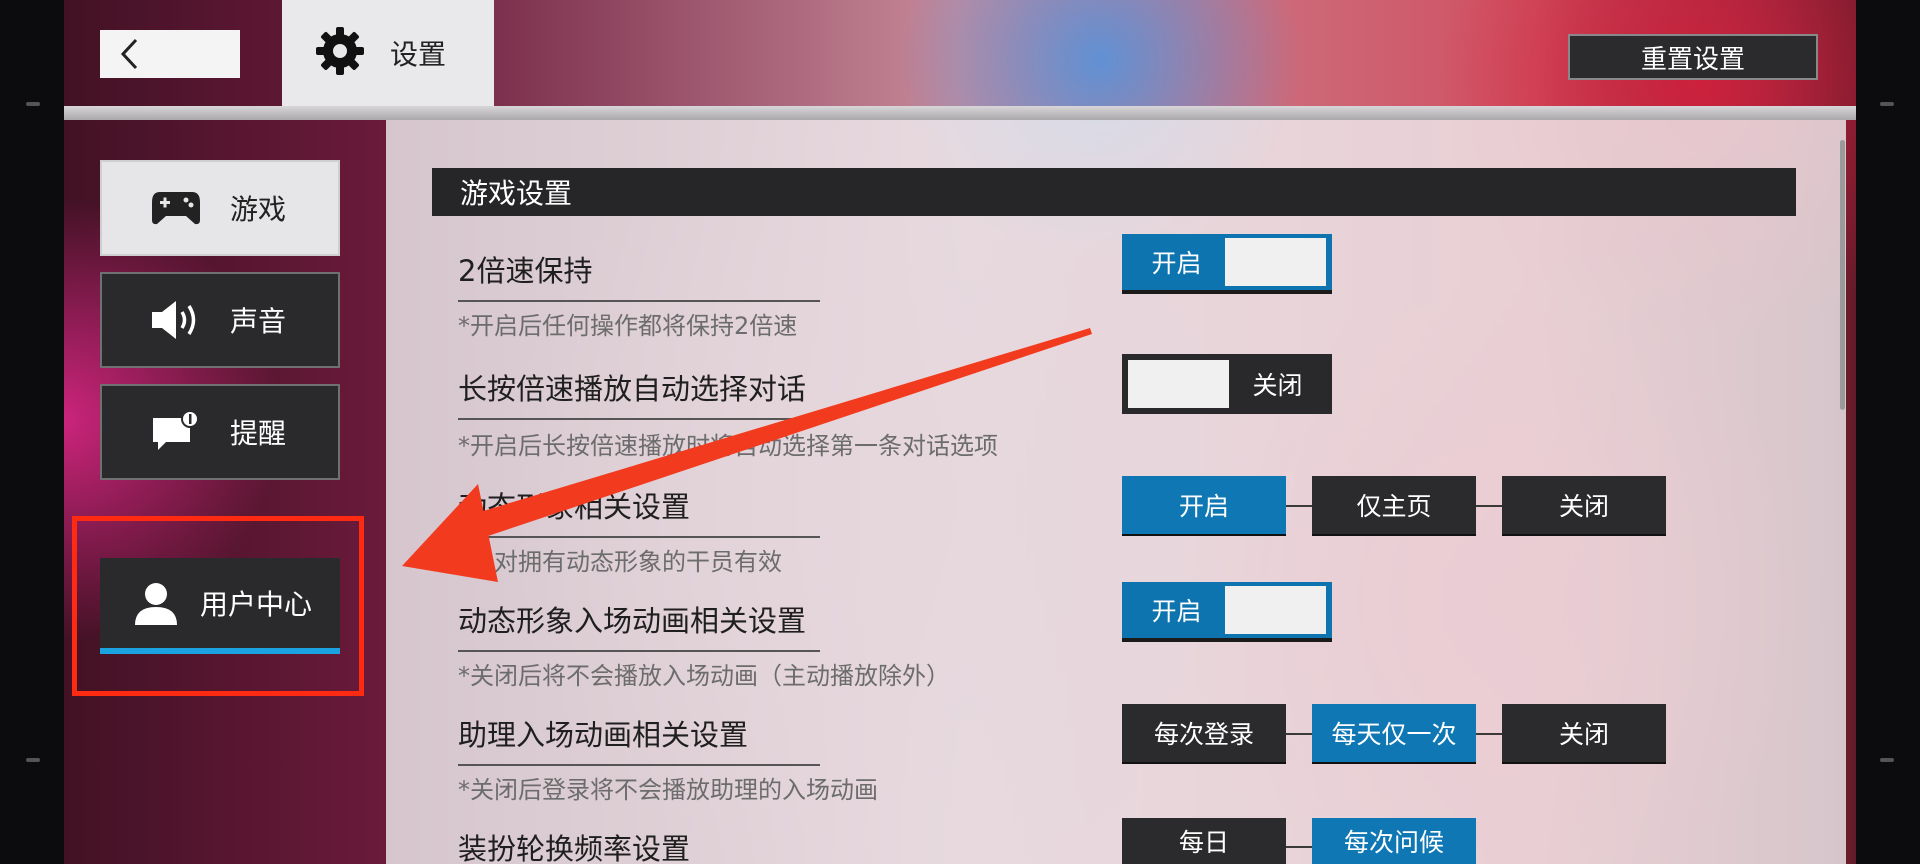 The height and width of the screenshot is (864, 1920). What do you see at coordinates (747, 455) in the screenshot?
I see `annotation-arrow-icon` at bounding box center [747, 455].